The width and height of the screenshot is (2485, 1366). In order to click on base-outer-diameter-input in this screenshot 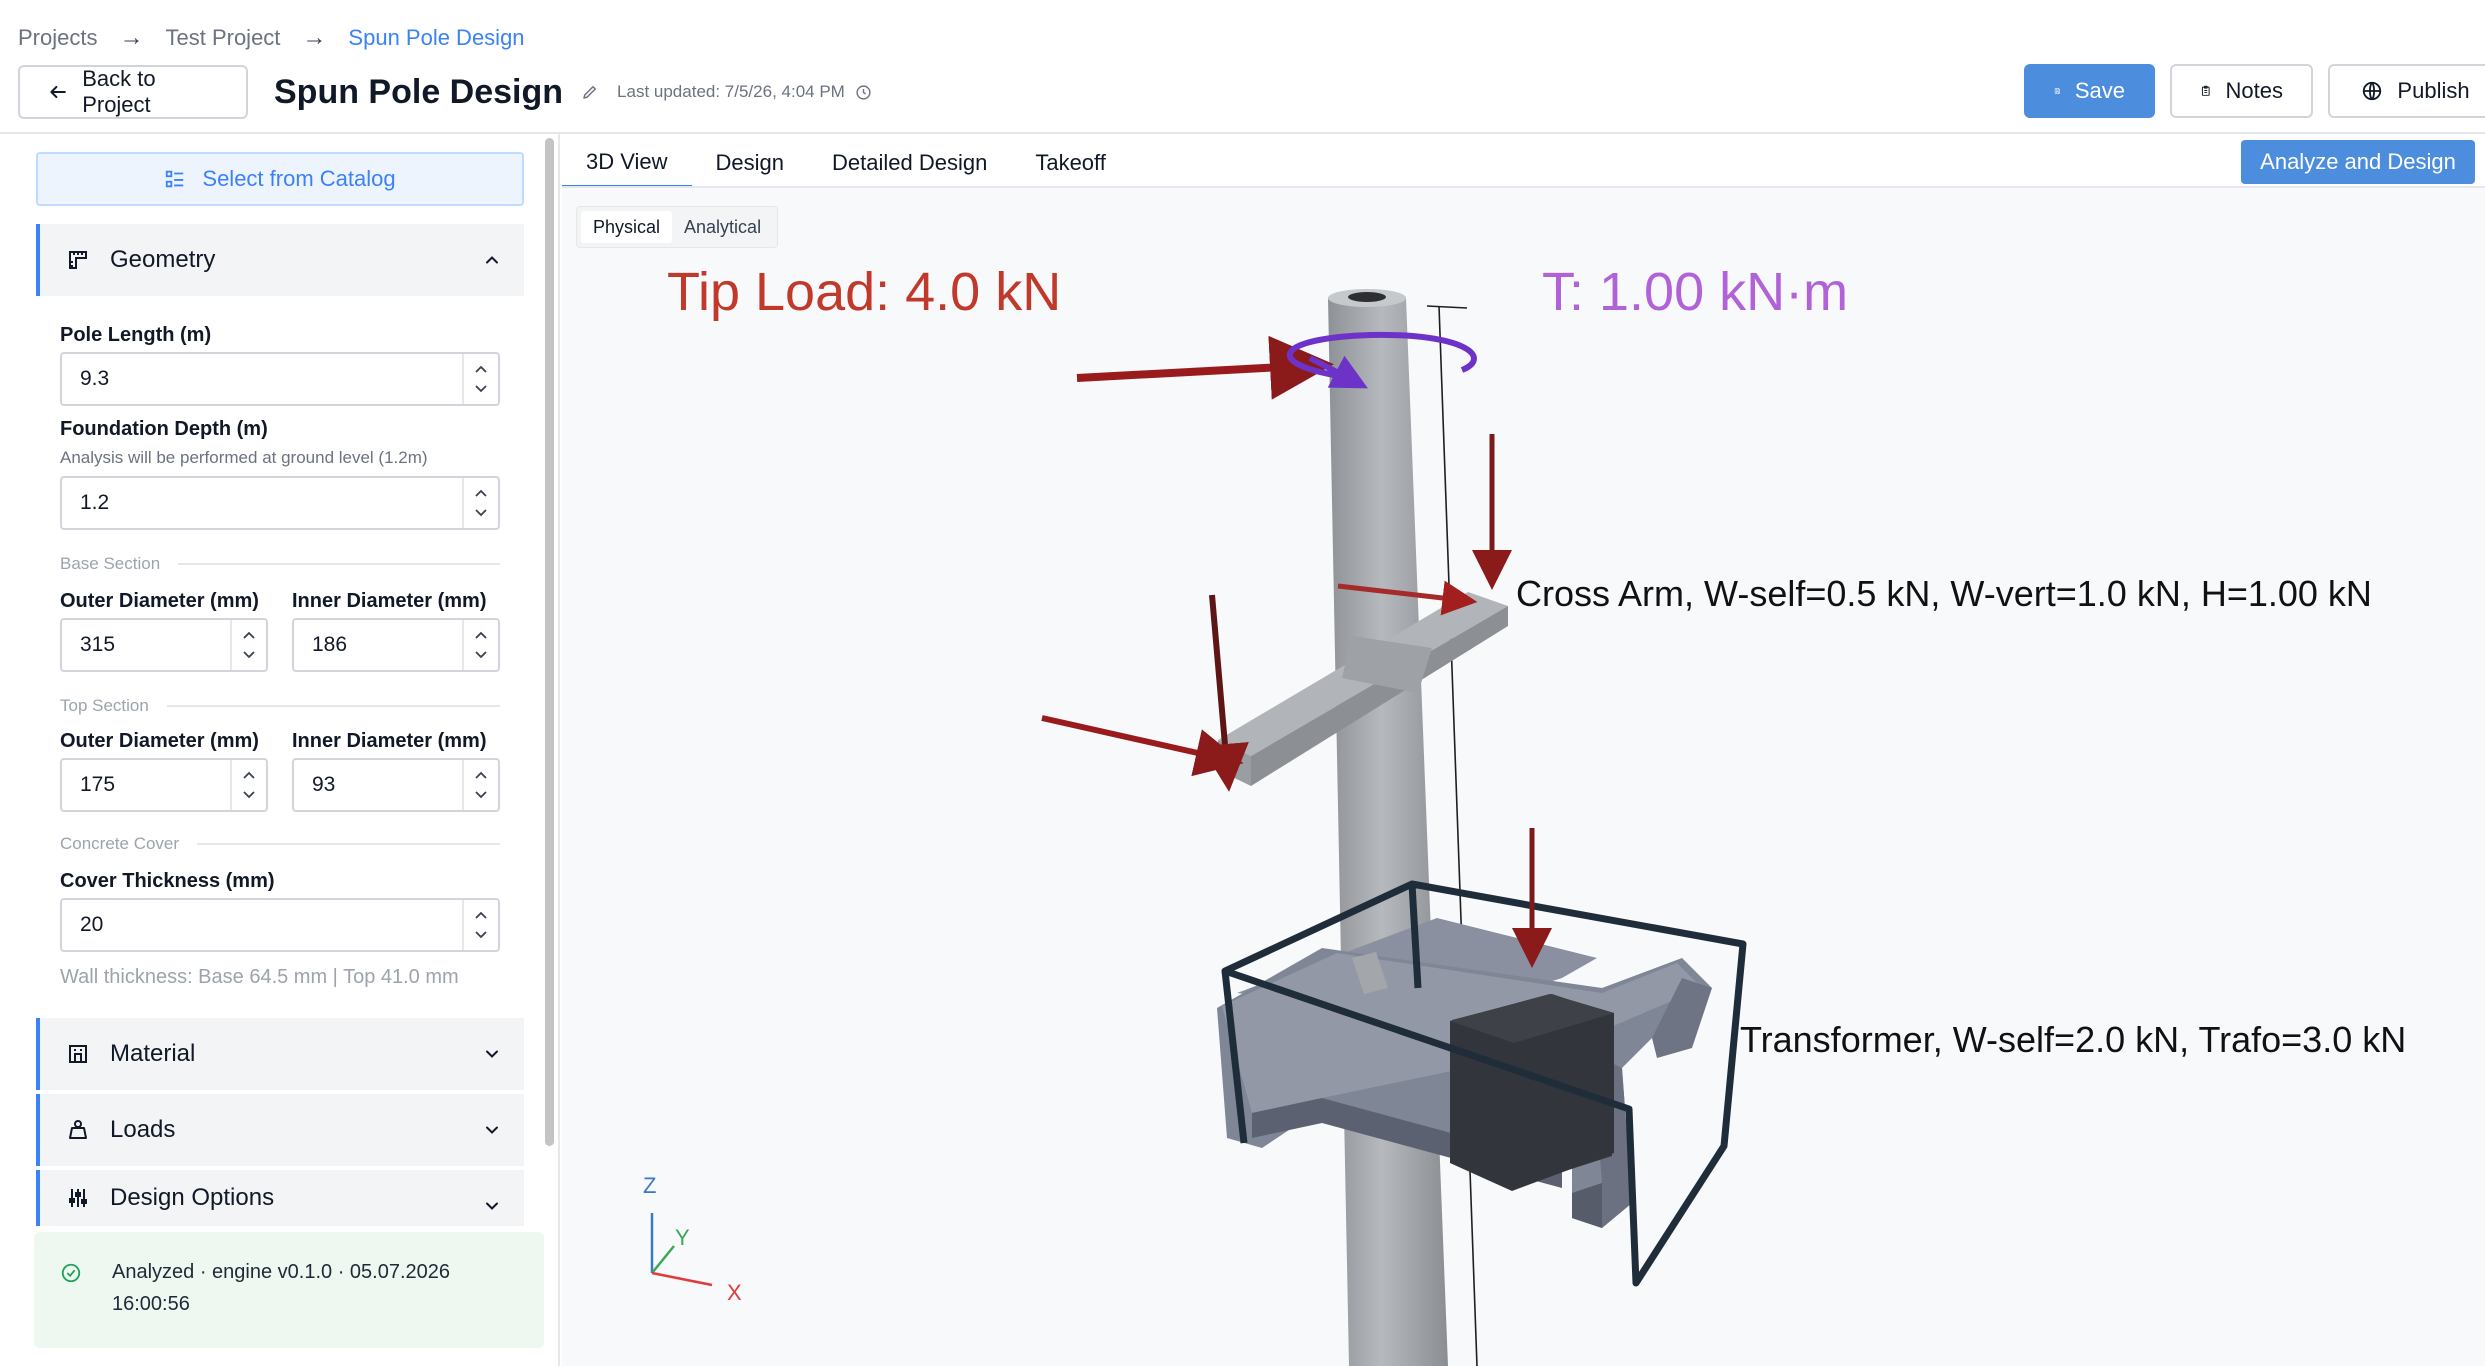, I will do `click(146, 645)`.